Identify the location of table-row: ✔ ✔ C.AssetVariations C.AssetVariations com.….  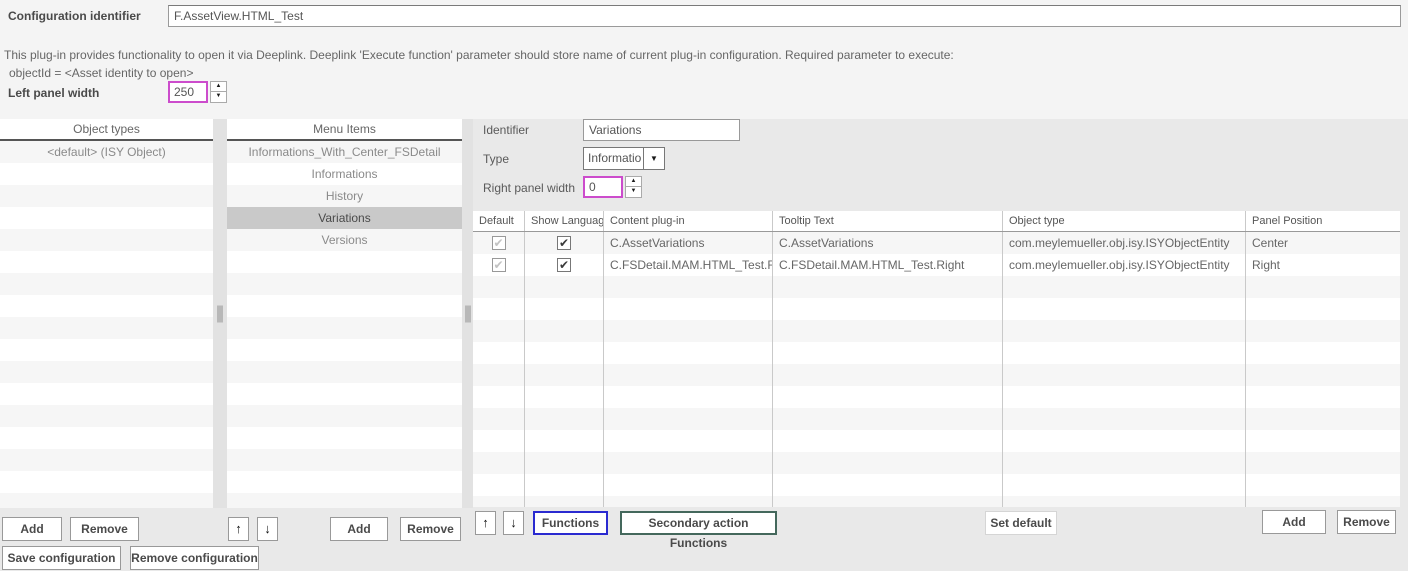
(936, 243).